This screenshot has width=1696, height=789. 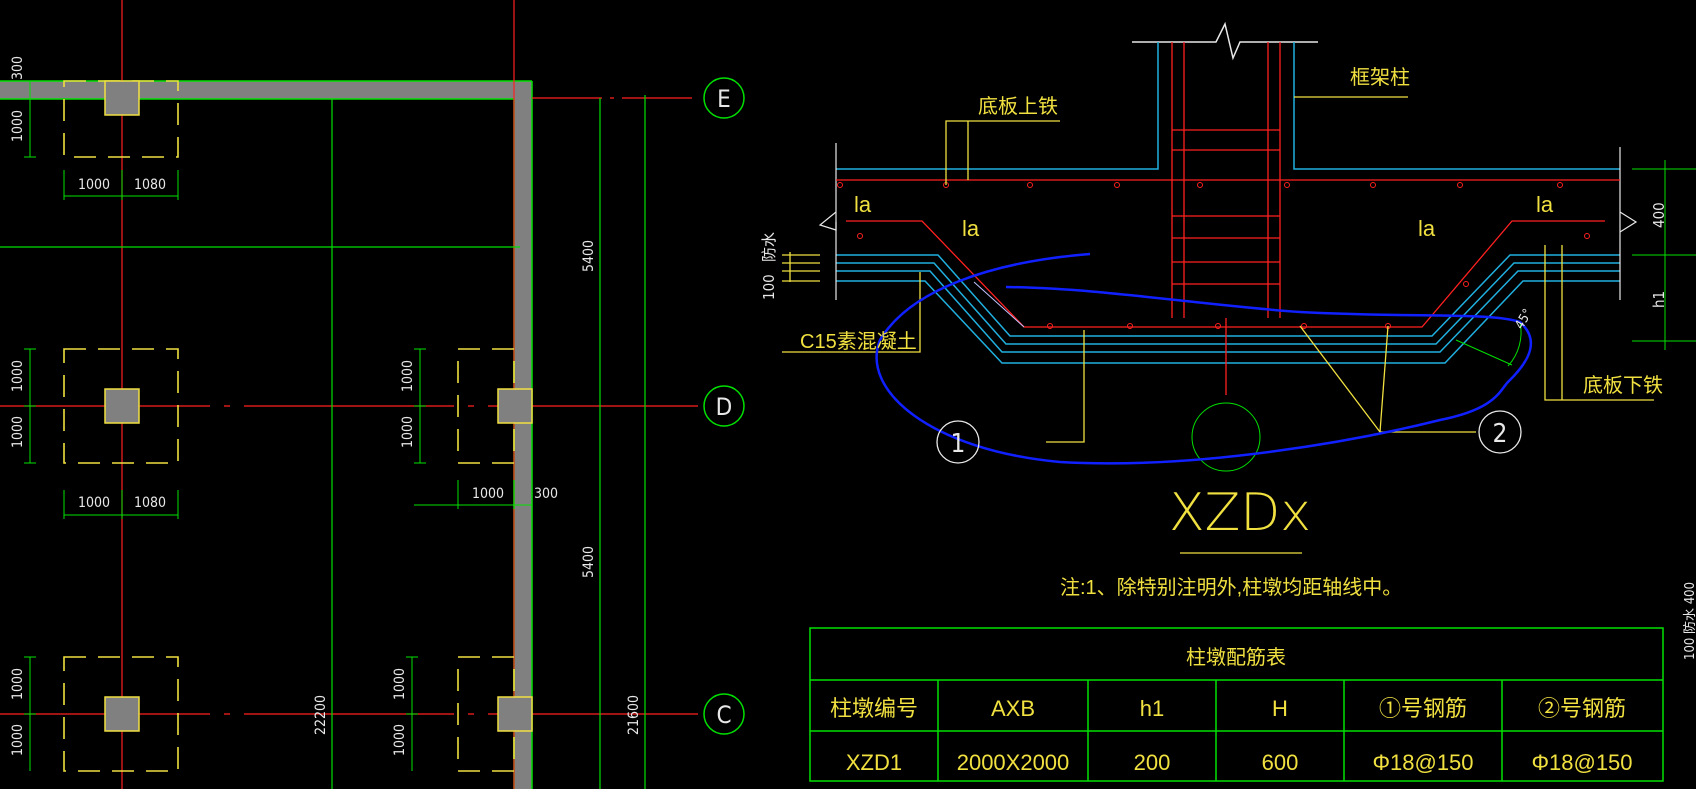 I want to click on table-cell: 600, so click(x=1280, y=762).